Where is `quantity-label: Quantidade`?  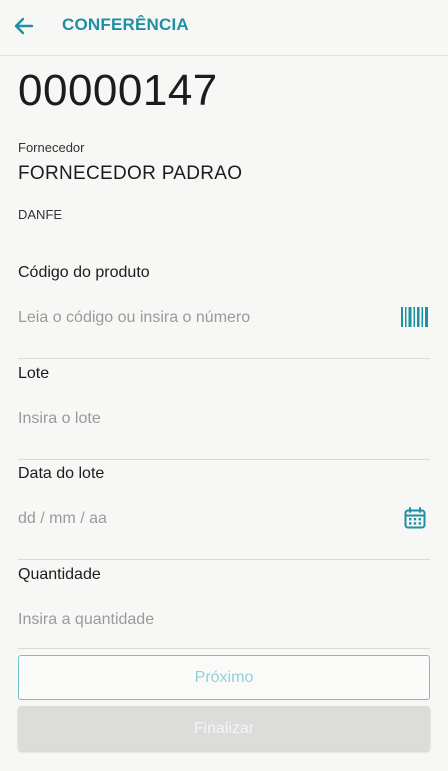 quantity-label: Quantidade is located at coordinates (59, 574).